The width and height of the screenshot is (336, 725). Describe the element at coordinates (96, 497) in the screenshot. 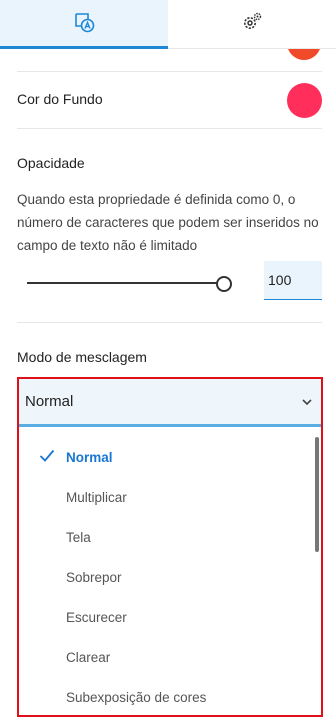

I see `option-label: Multiplicar` at that location.